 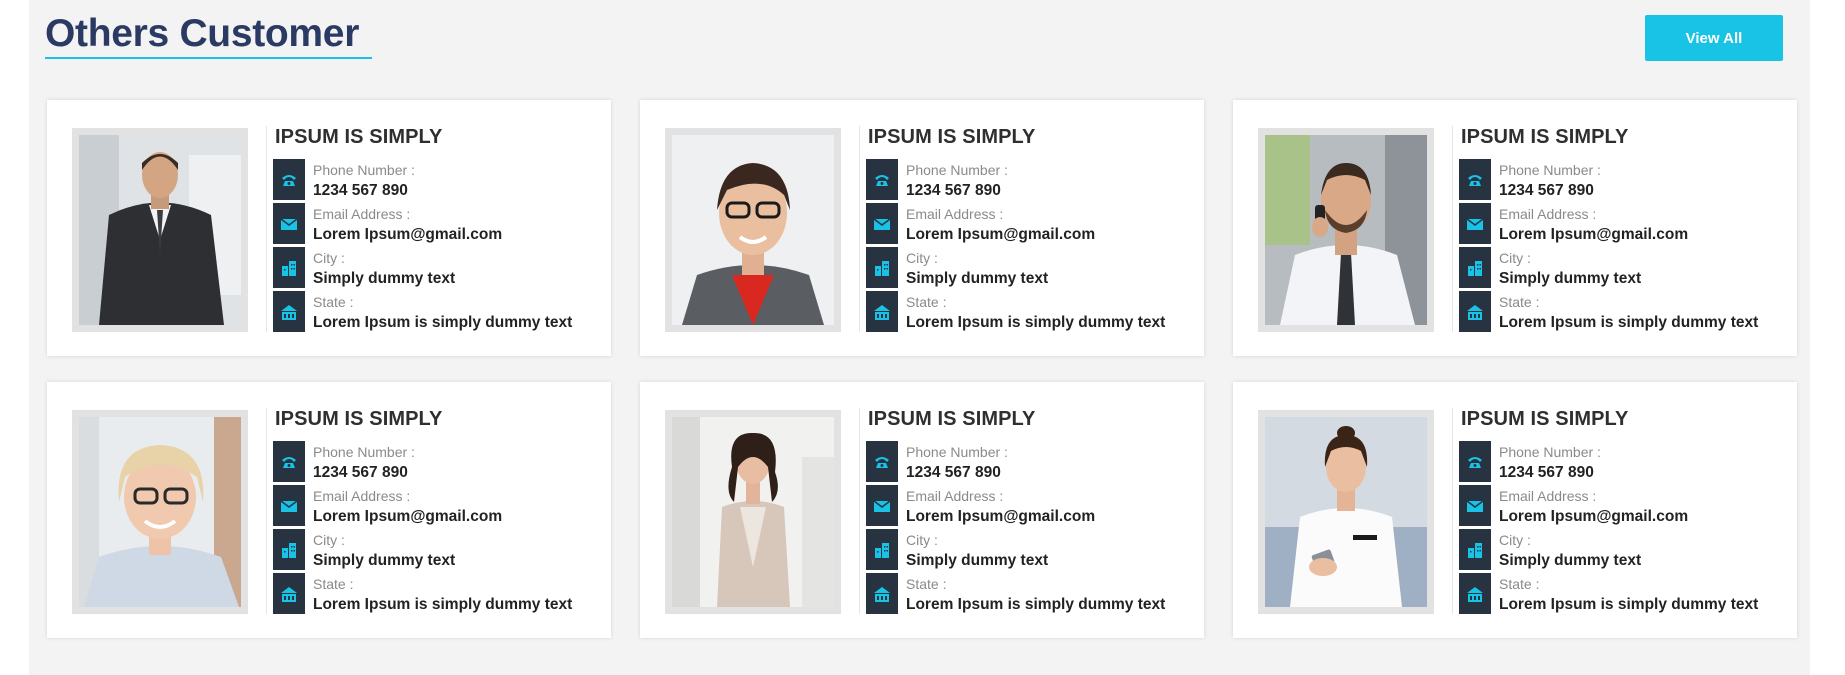 What do you see at coordinates (1714, 38) in the screenshot?
I see `view-all-button: View All` at bounding box center [1714, 38].